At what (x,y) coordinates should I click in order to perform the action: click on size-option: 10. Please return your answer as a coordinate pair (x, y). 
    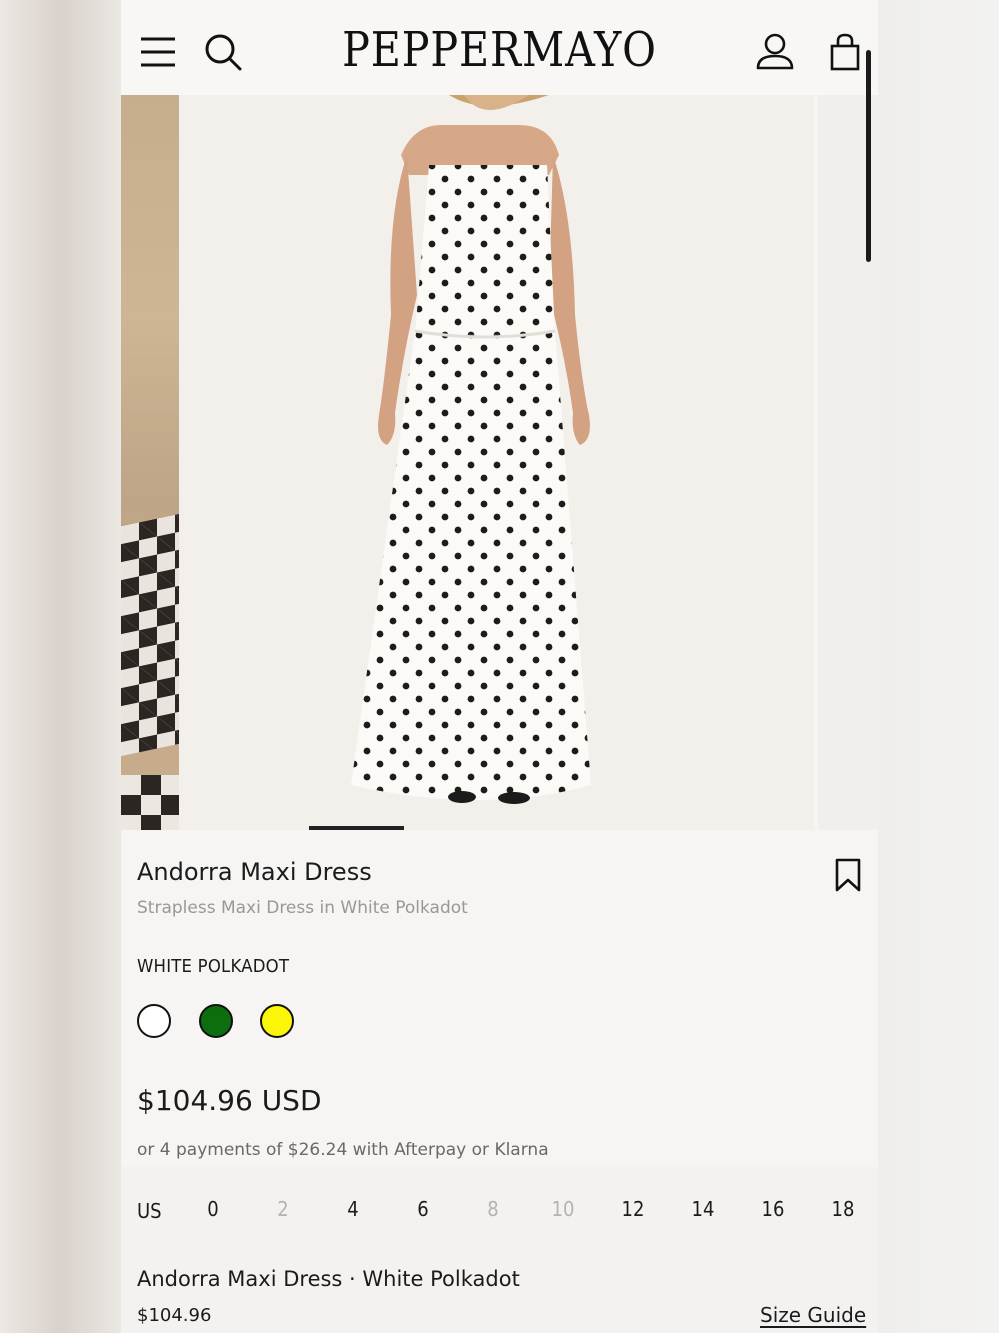
    Looking at the image, I should click on (563, 1209).